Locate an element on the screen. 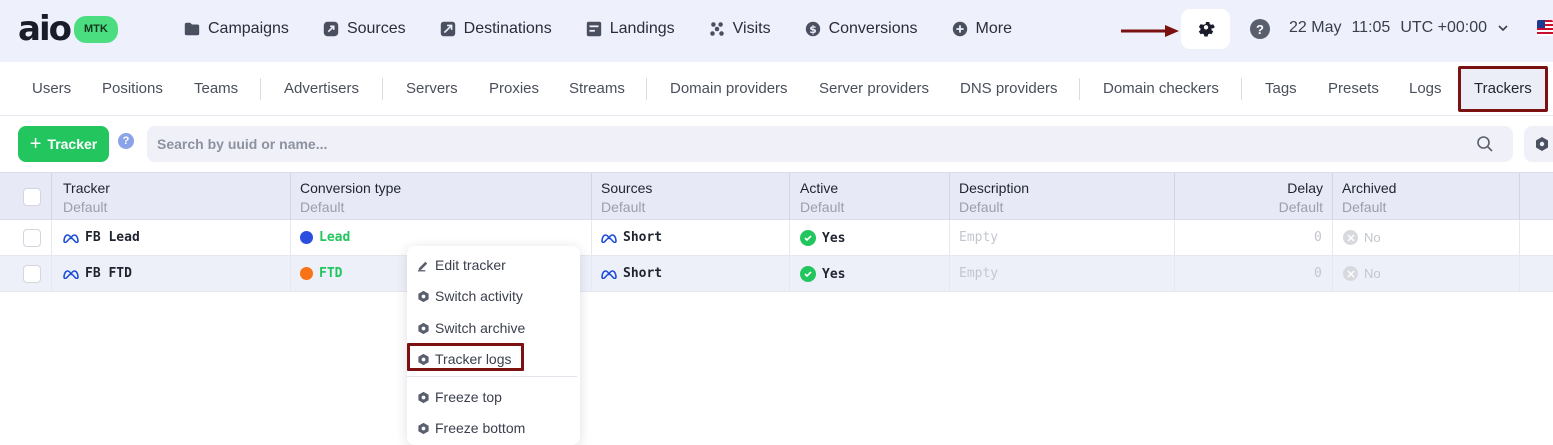 This screenshot has height=445, width=1553. table-row: FB FTD FTD Short Yes Empty 0 No is located at coordinates (776, 274).